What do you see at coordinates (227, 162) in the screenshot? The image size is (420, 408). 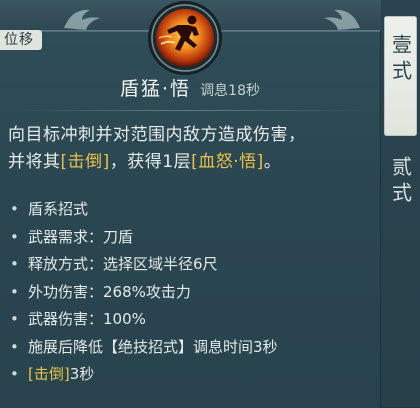 I see `keyword-blood-rage: [血怒·悟]` at bounding box center [227, 162].